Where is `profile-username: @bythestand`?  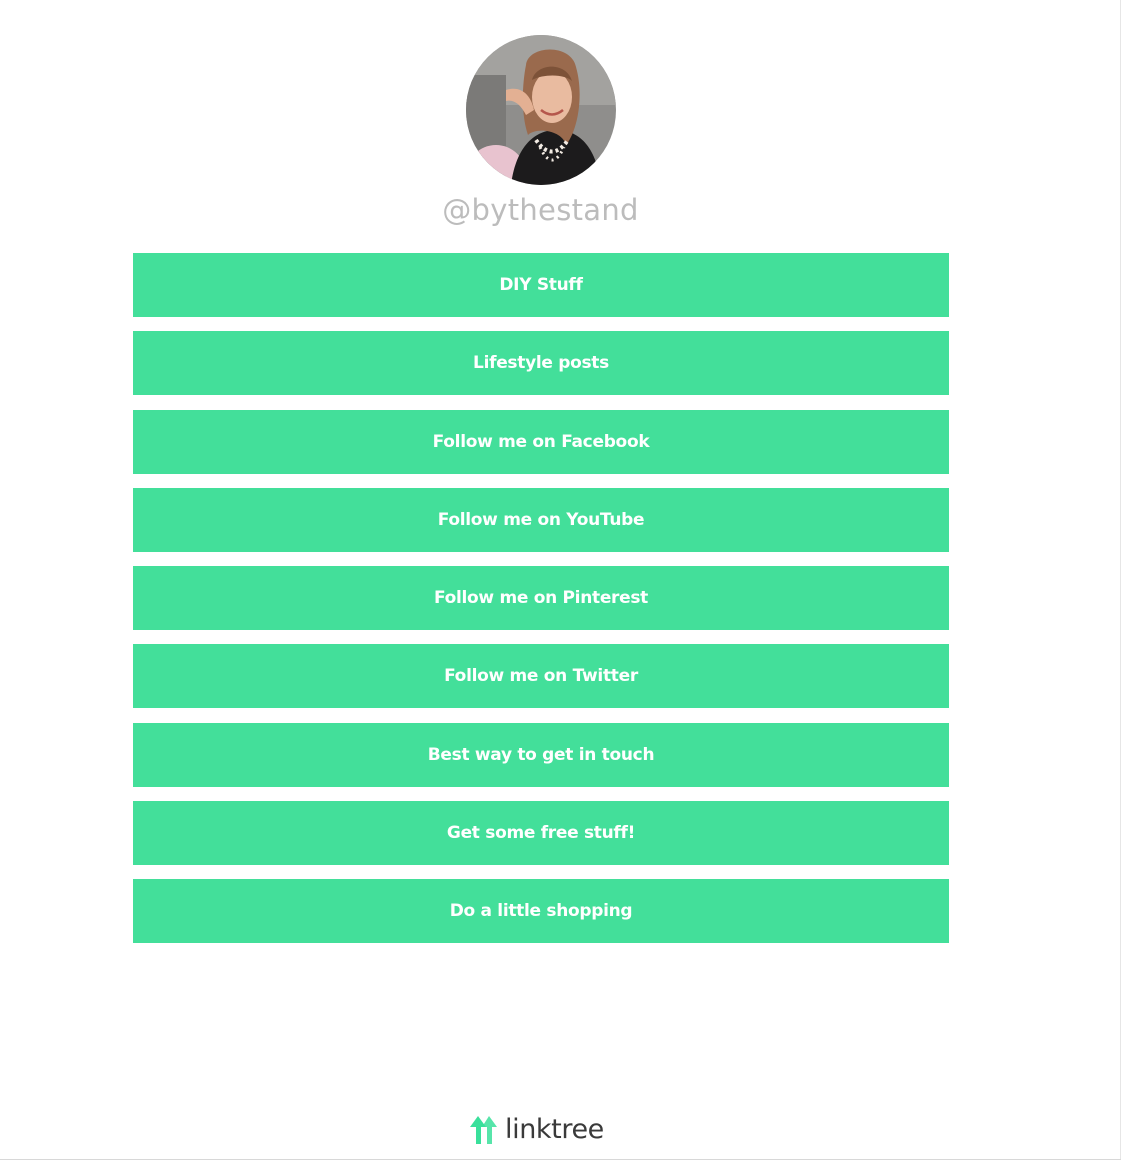 profile-username: @bythestand is located at coordinates (540, 210).